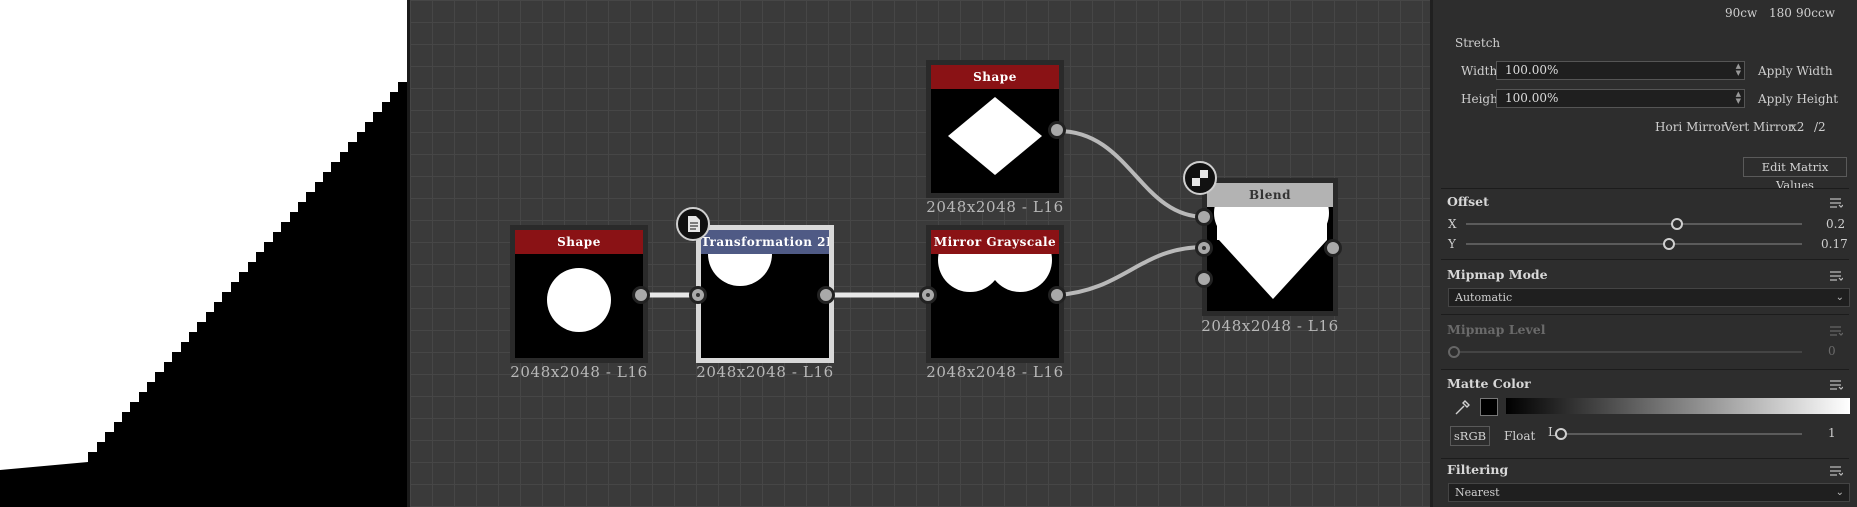 The width and height of the screenshot is (1857, 507). Describe the element at coordinates (765, 242) in the screenshot. I see `node-header: Transformation 2D` at that location.